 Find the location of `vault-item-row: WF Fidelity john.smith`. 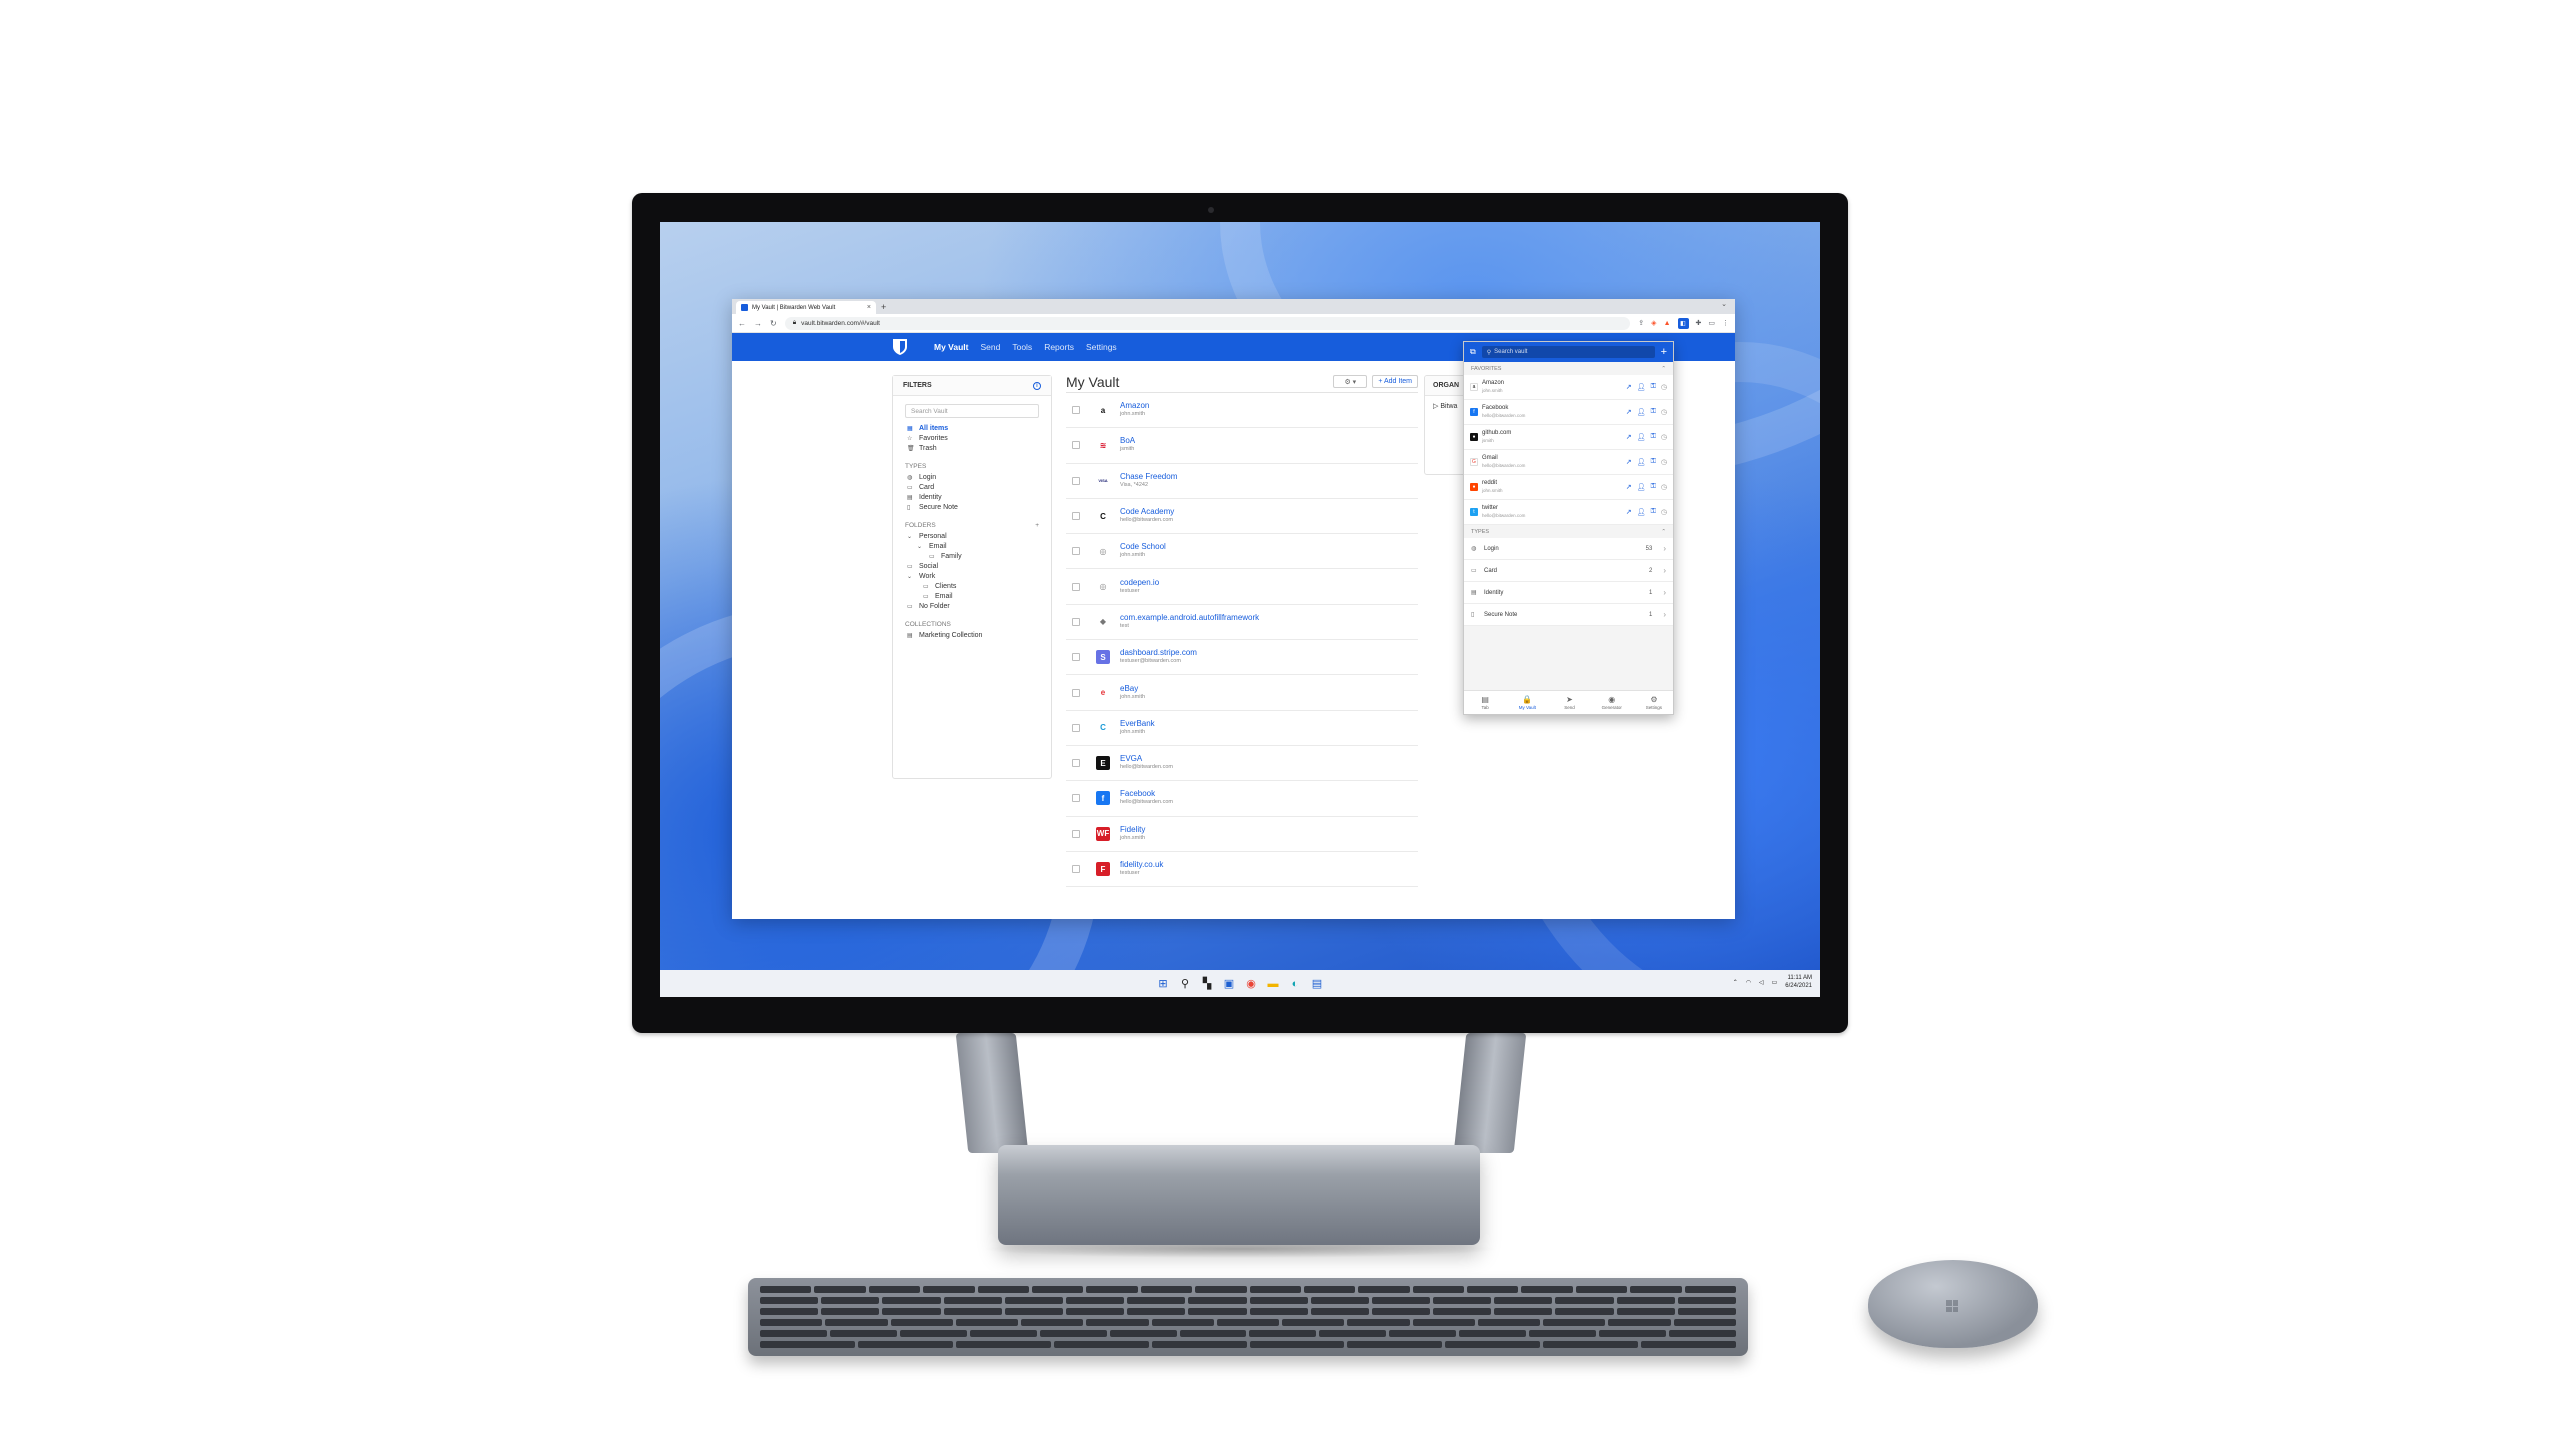

vault-item-row: WF Fidelity john.smith is located at coordinates (1242, 834).